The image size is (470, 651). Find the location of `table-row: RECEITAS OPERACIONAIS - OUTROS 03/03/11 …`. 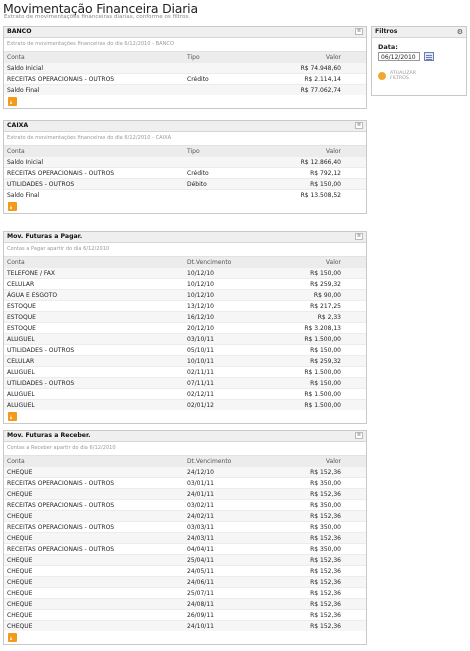

table-row: RECEITAS OPERACIONAIS - OUTROS 03/03/11 … is located at coordinates (185, 526).